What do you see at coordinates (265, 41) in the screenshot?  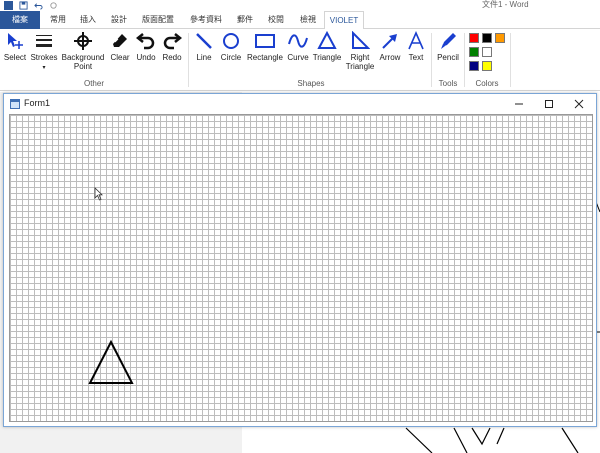 I see `rectangle-icon` at bounding box center [265, 41].